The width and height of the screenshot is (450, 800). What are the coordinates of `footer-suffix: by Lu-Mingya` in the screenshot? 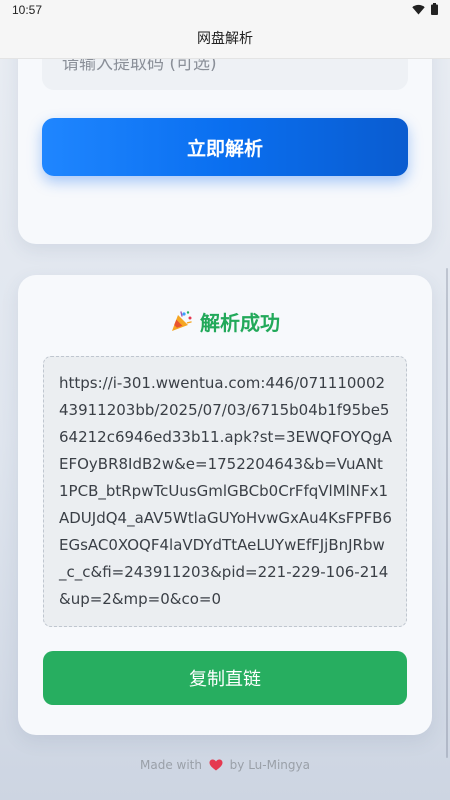 It's located at (269, 765).